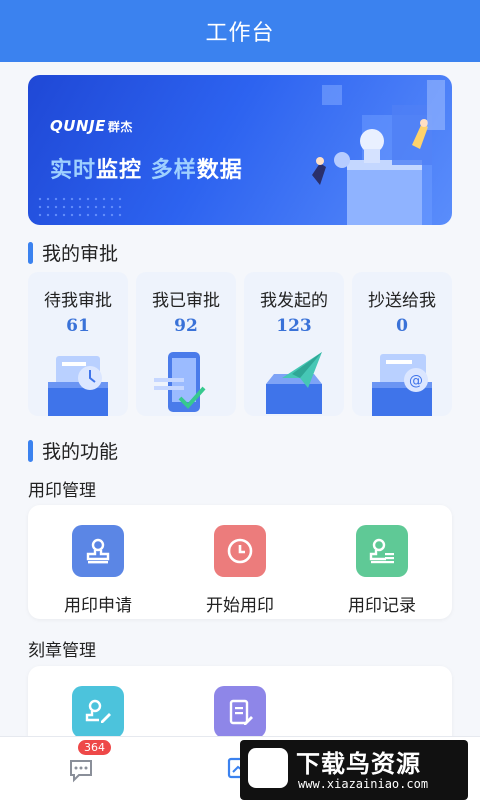 This screenshot has width=480, height=800. What do you see at coordinates (240, 33) in the screenshot?
I see `page-title: 工作台` at bounding box center [240, 33].